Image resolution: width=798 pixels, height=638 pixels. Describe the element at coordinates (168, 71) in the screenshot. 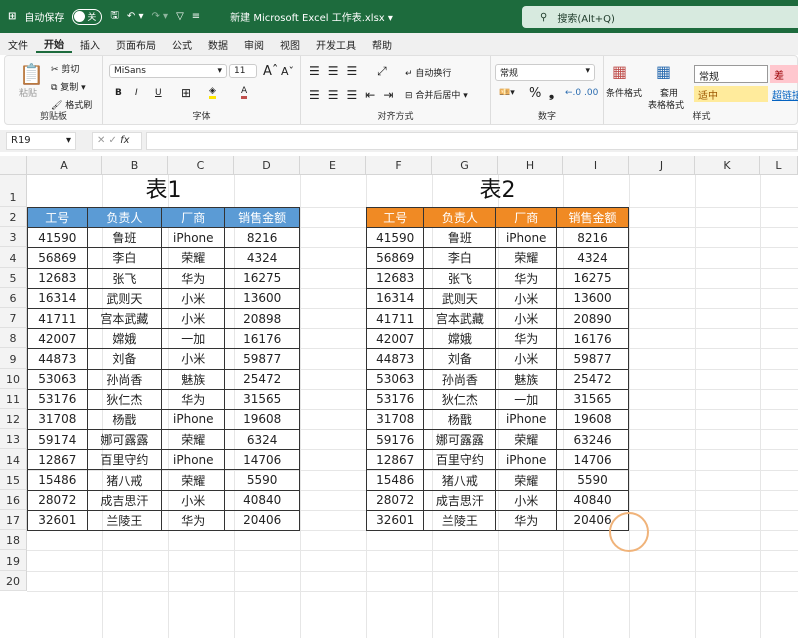

I see `font-name-select: MiSans ▾` at that location.